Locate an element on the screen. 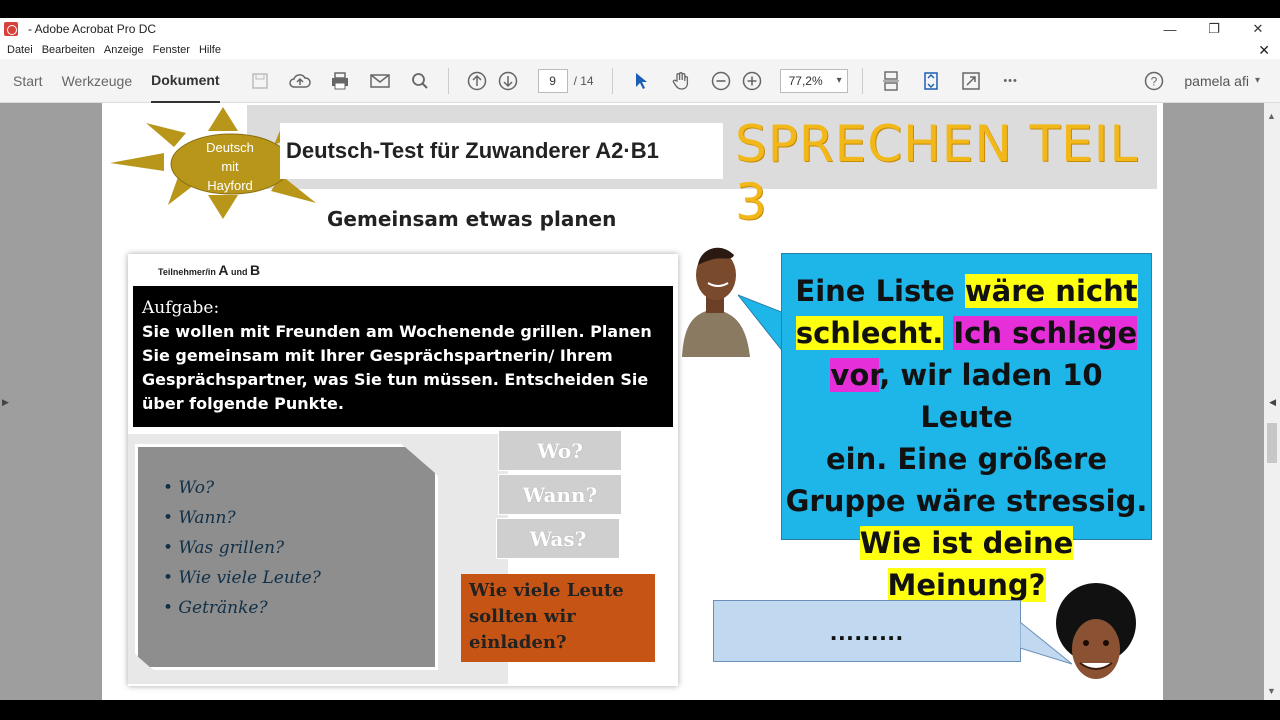 Image resolution: width=1280 pixels, height=720 pixels. logo-line-2: mit is located at coordinates (230, 166).